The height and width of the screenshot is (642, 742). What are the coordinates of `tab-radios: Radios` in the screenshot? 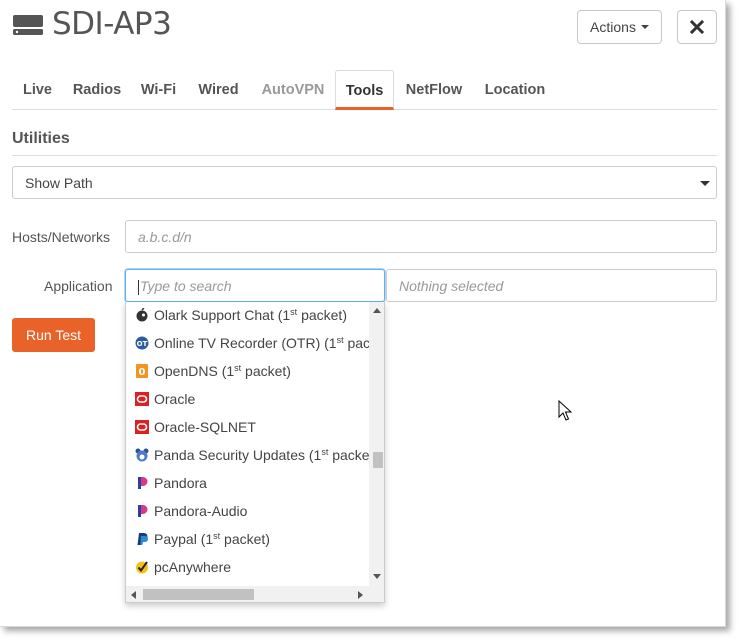 It's located at (97, 90).